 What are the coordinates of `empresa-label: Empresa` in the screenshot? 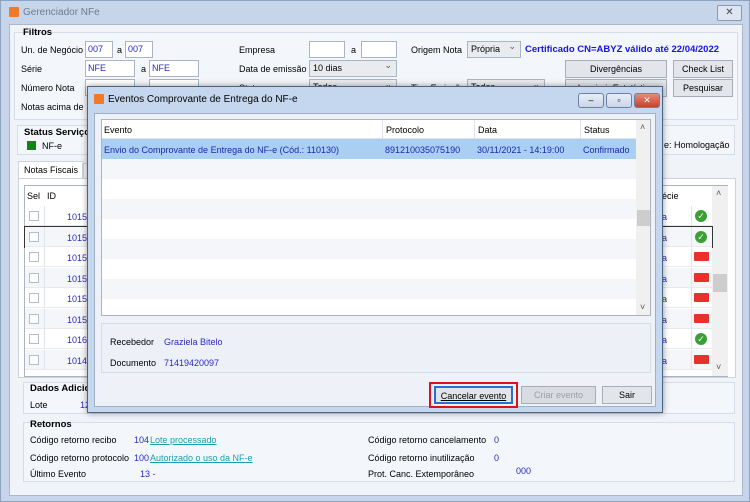 It's located at (257, 50).